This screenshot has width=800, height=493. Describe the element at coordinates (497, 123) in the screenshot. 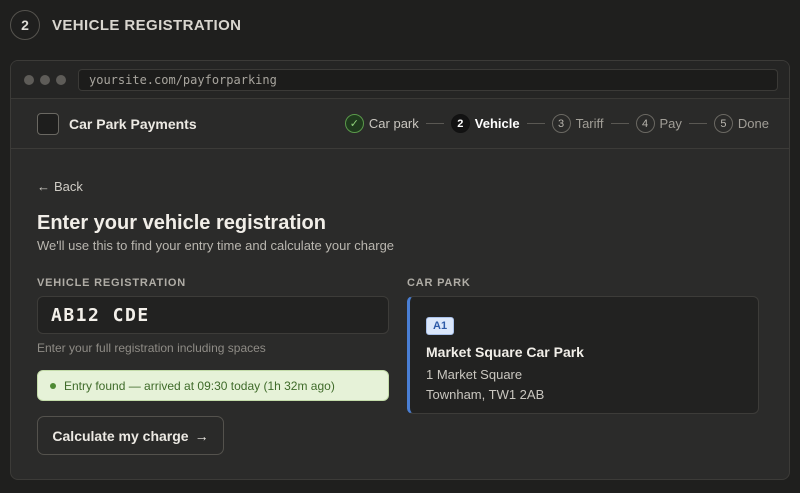

I see `step-label: Vehicle` at that location.